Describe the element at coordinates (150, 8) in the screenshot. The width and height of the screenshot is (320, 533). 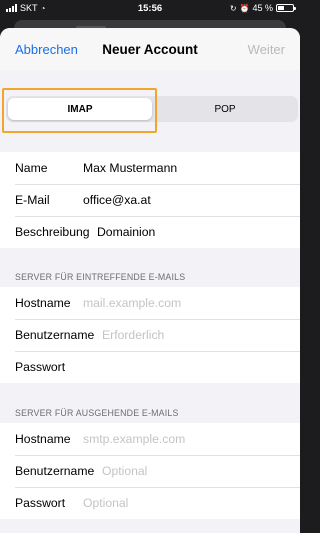
I see `status-bar: SKT ◔ 15:56 ↻ ⏰ 45 %` at that location.